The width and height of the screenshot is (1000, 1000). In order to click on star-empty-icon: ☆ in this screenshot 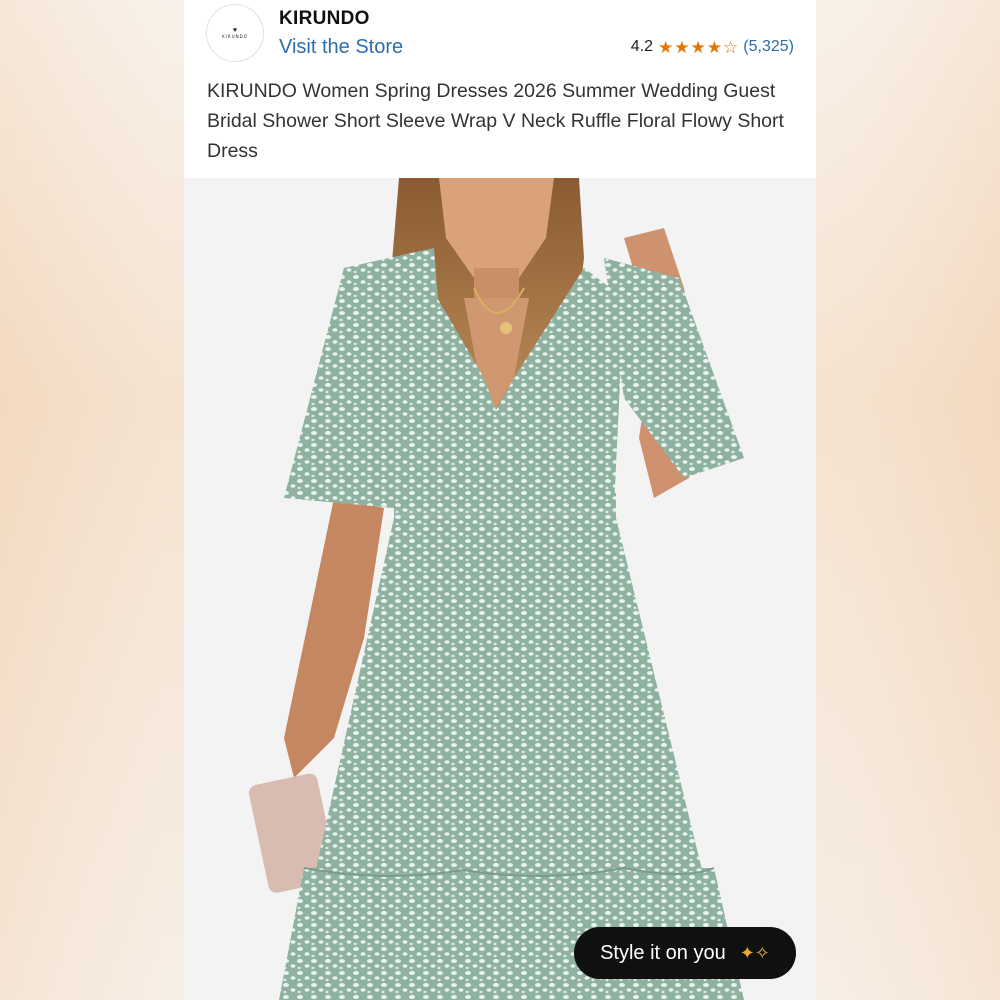, I will do `click(731, 47)`.